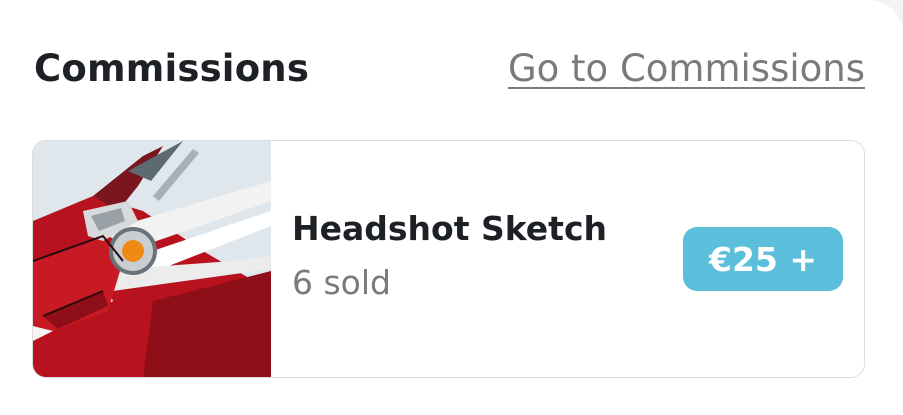 The height and width of the screenshot is (415, 903). I want to click on commission-thumbnail, so click(152, 259).